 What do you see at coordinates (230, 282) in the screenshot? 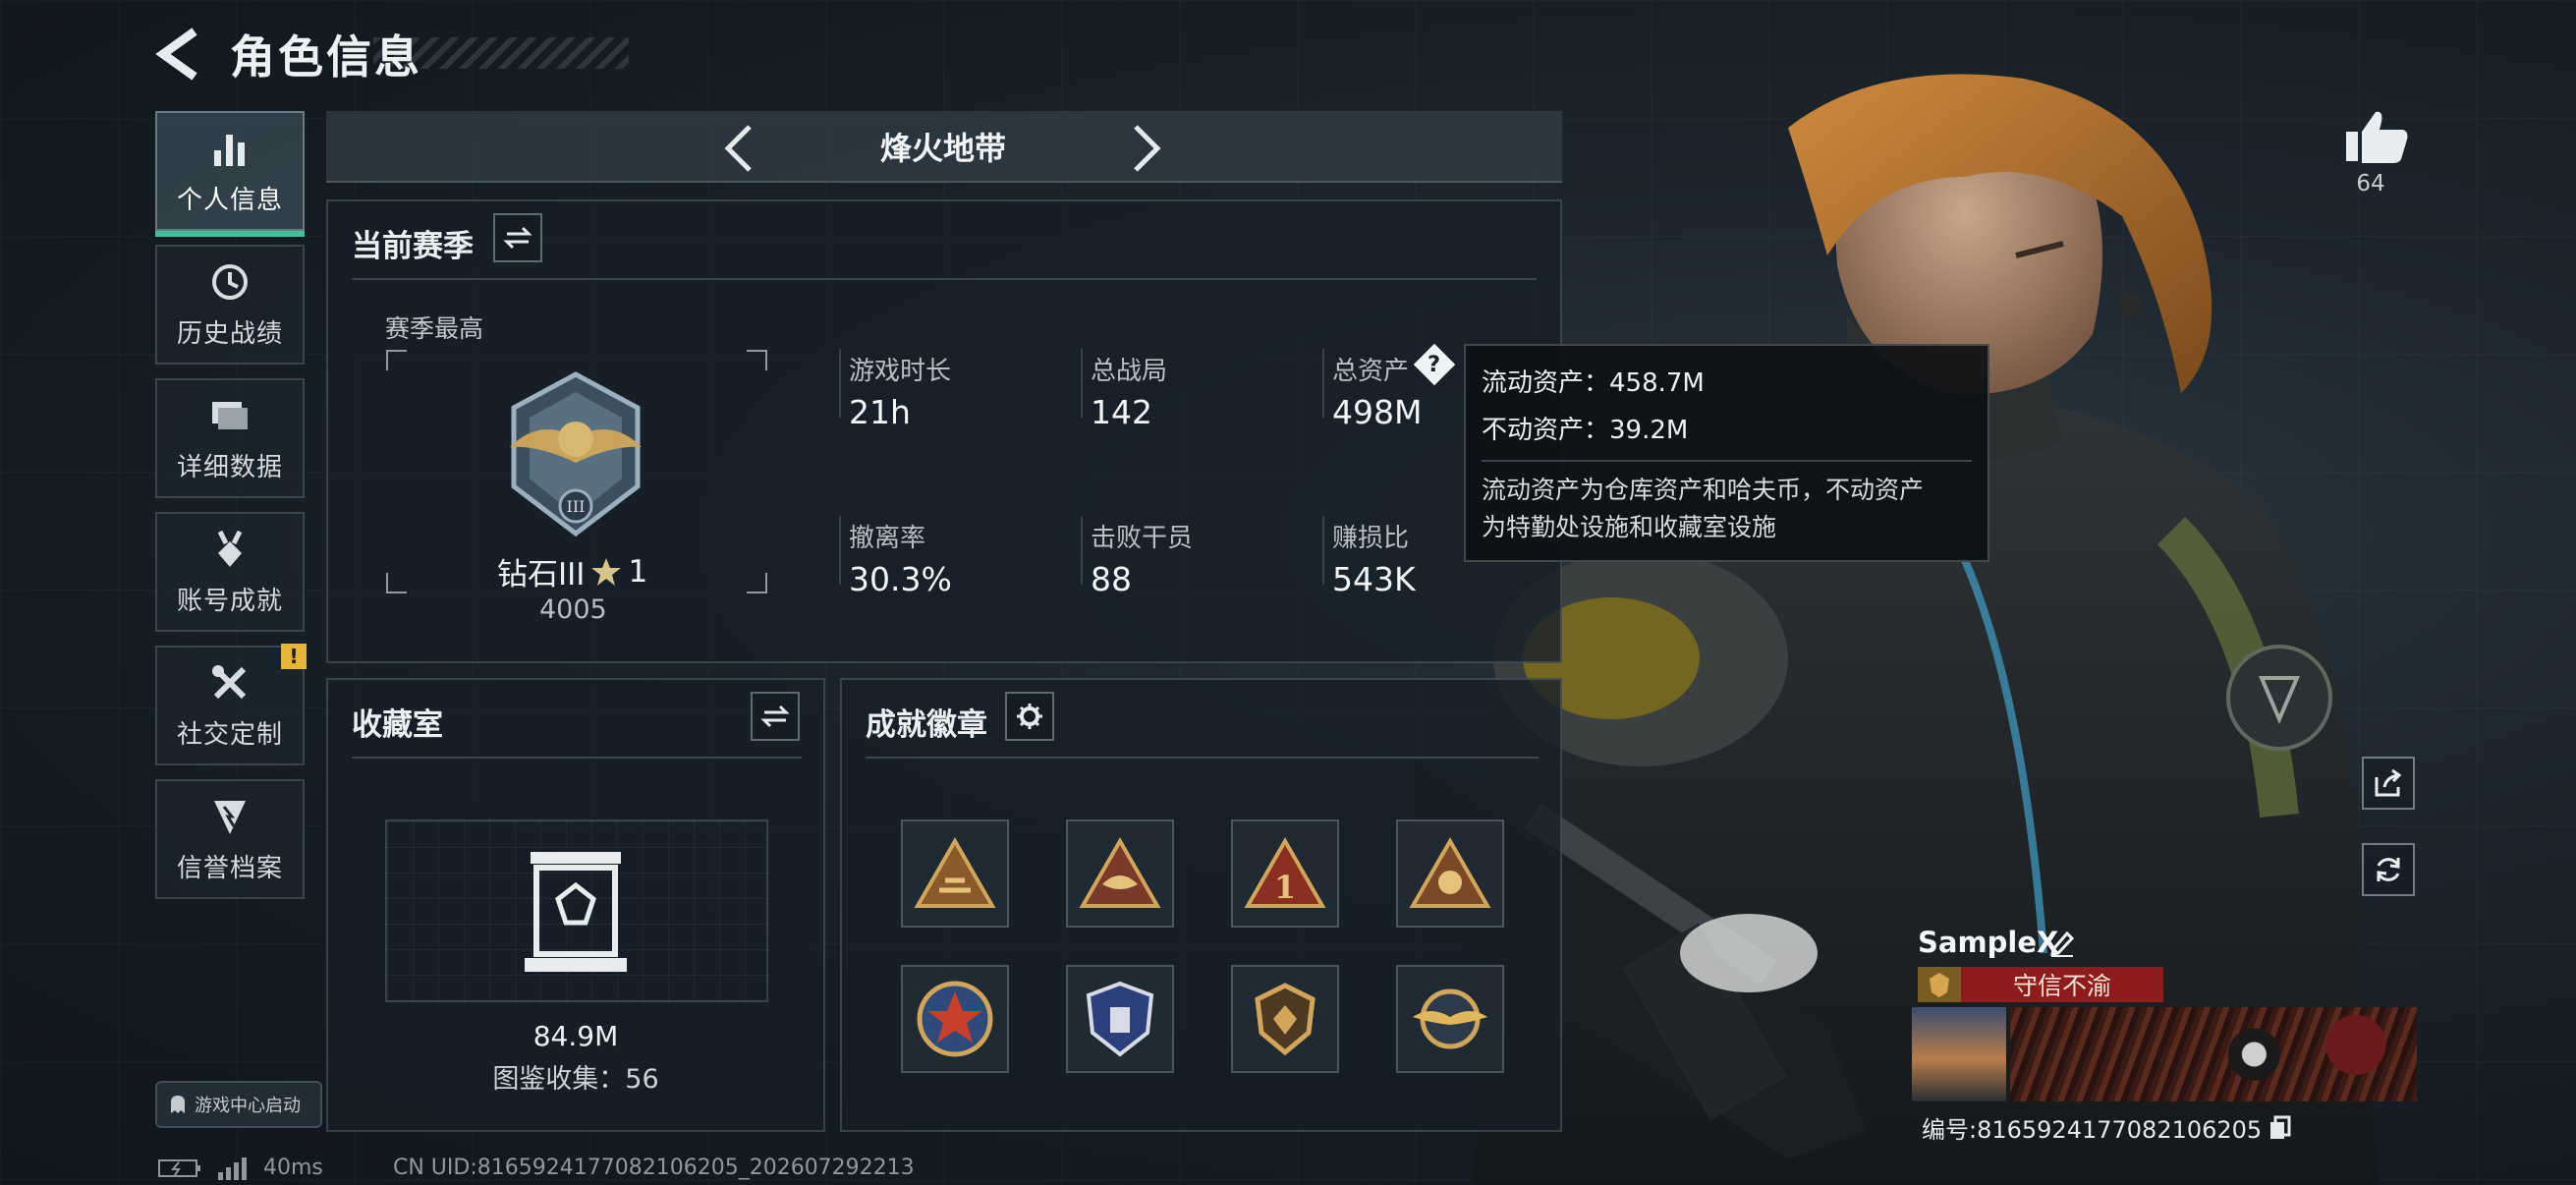
I see `history-clock-icon` at bounding box center [230, 282].